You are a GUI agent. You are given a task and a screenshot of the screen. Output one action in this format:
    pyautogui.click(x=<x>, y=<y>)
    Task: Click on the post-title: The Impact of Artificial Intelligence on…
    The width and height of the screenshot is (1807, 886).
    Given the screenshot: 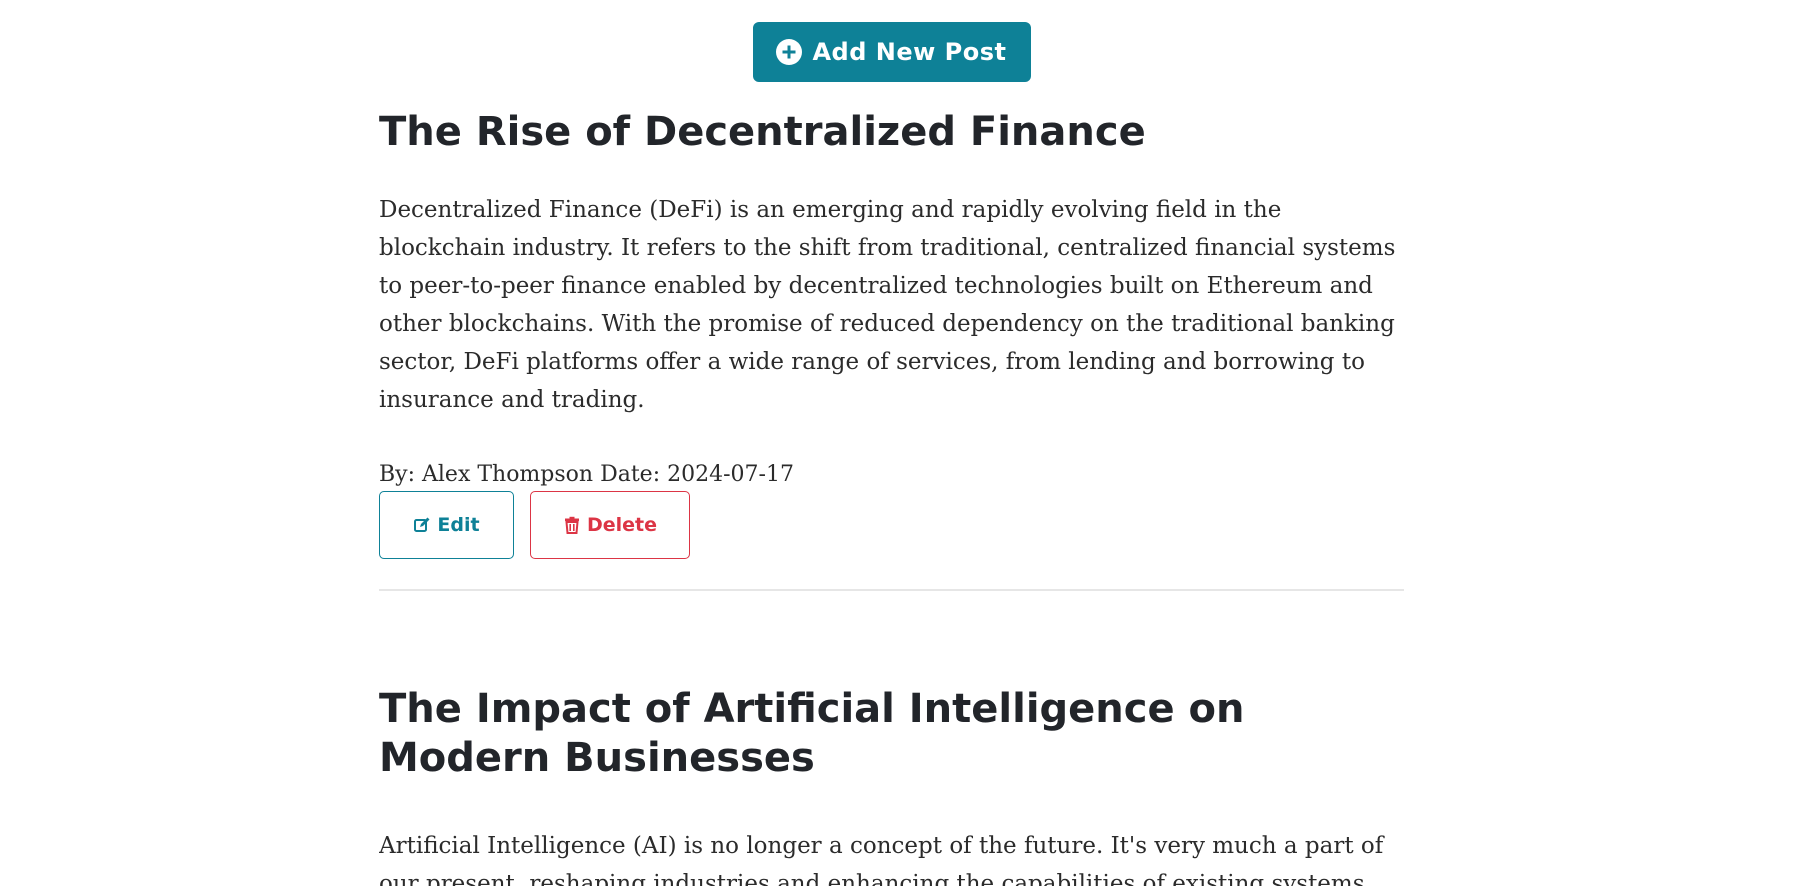 What is the action you would take?
    pyautogui.click(x=812, y=733)
    